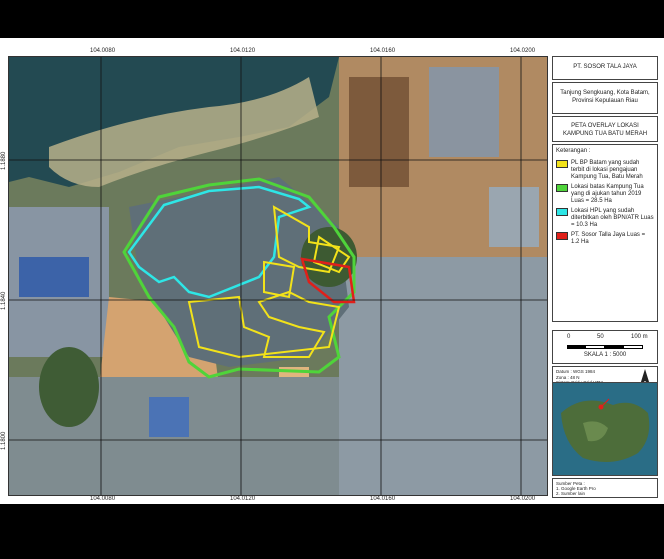 This screenshot has width=664, height=559. Describe the element at coordinates (571, 493) in the screenshot. I see `source-line: 2. Sumber lain` at that location.